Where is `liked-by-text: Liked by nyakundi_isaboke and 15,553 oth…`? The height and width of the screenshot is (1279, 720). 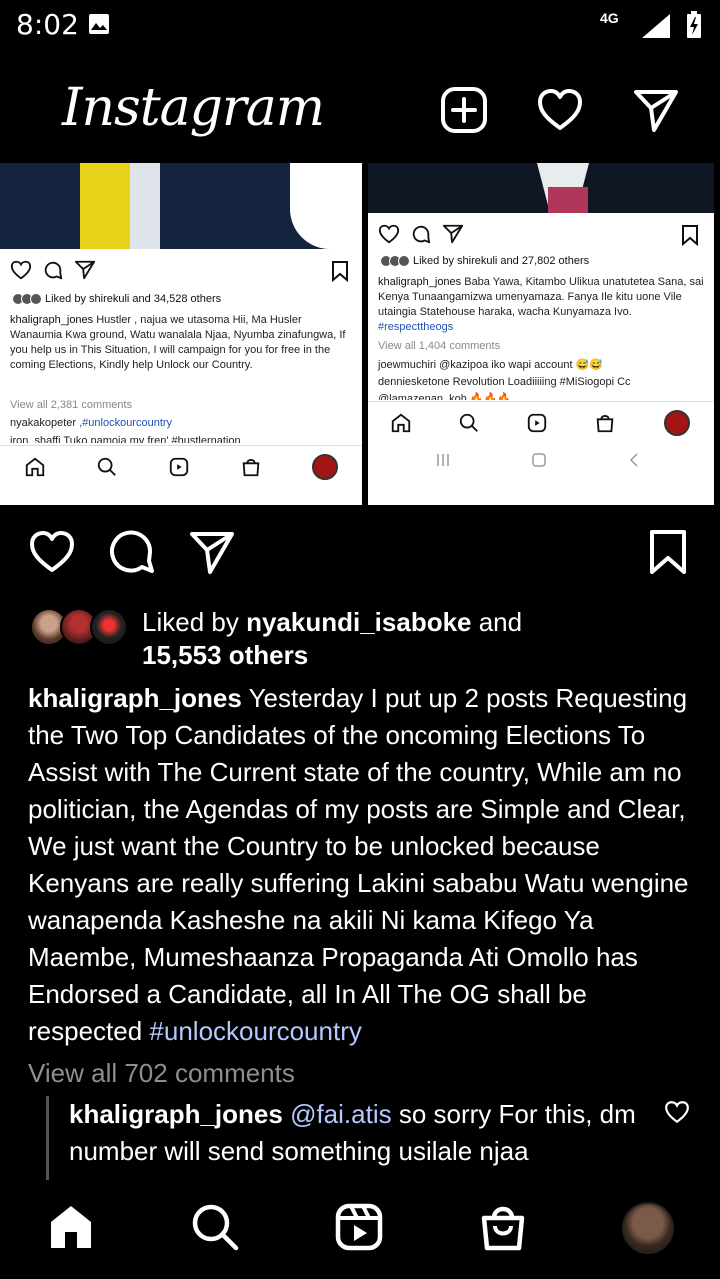 liked-by-text: Liked by nyakundi_isaboke and 15,553 oth… is located at coordinates (332, 638).